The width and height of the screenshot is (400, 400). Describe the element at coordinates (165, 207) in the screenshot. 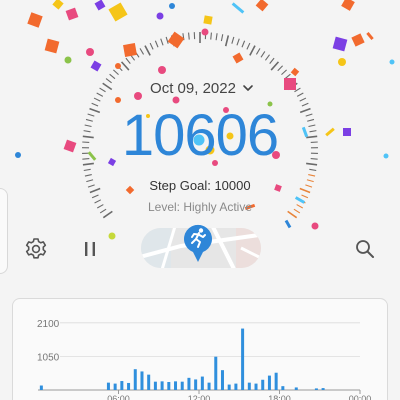

I see `activity-level-label: Level:` at that location.